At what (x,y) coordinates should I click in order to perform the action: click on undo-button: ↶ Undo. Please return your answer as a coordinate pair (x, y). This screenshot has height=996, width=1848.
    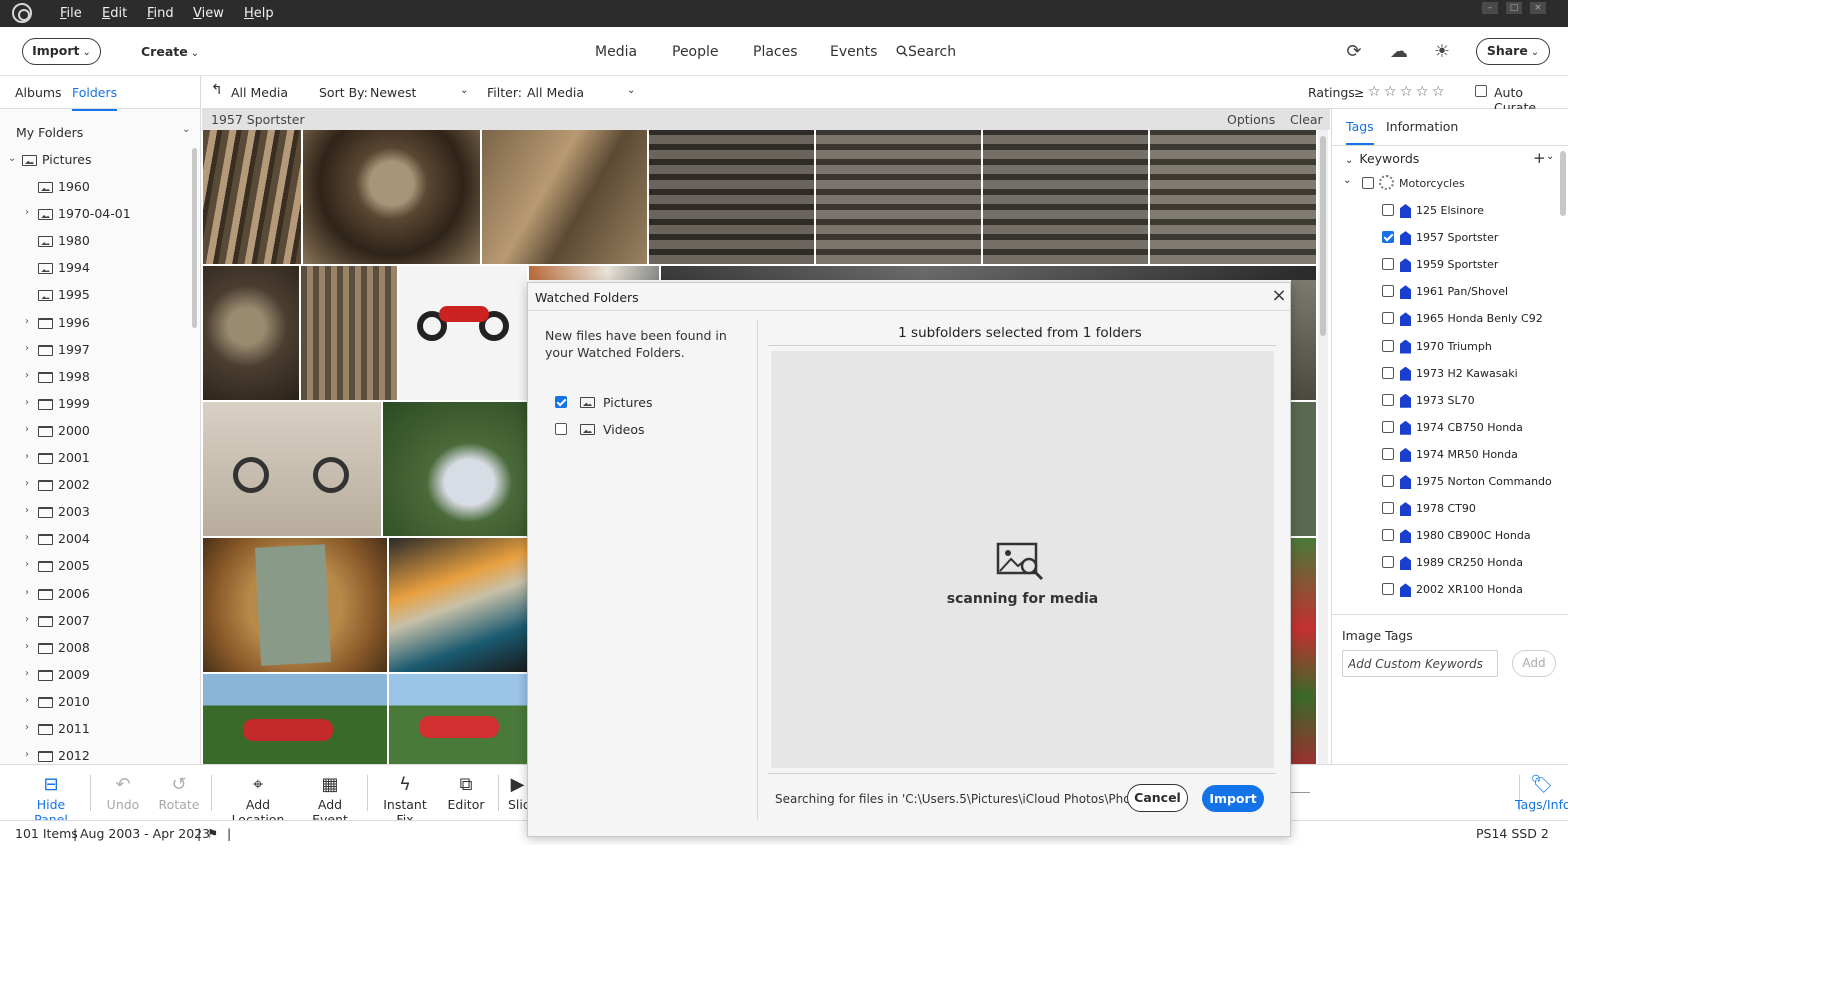
    Looking at the image, I should click on (123, 792).